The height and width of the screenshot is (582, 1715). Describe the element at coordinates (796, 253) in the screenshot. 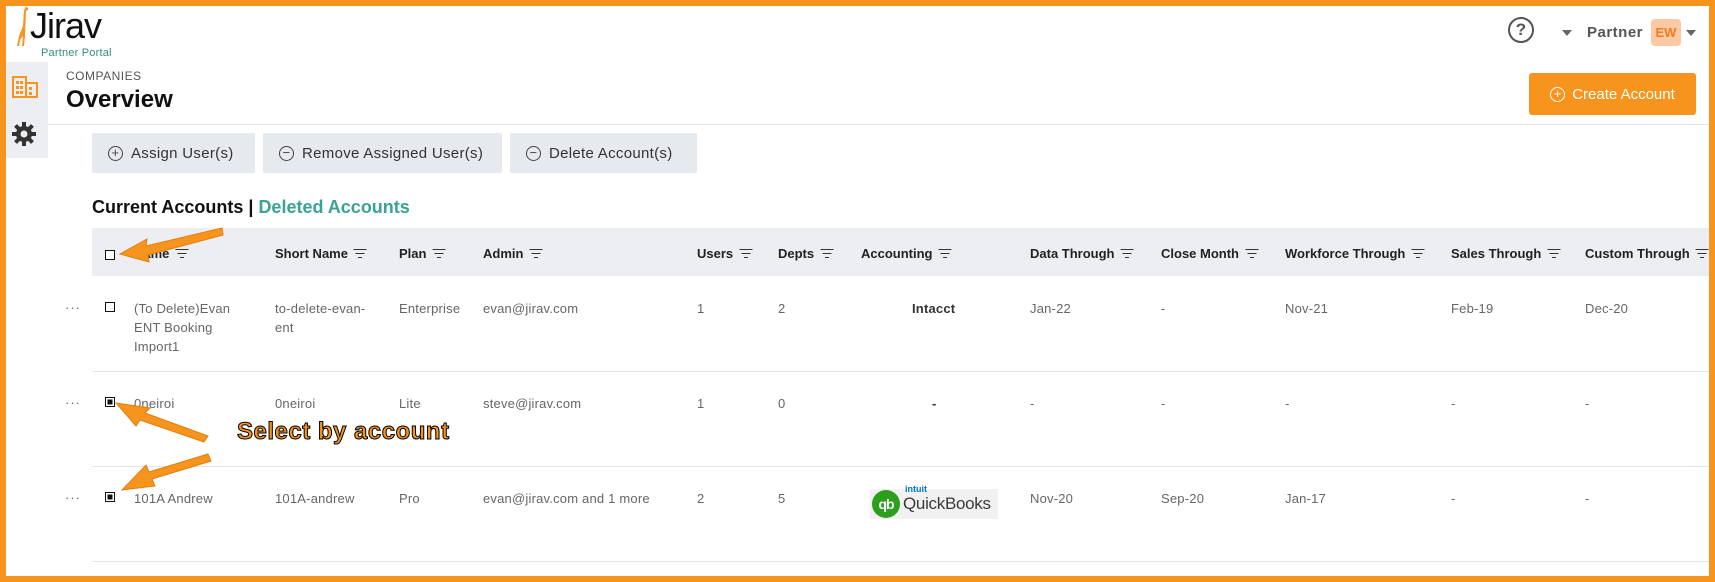

I see `column-label: Depts` at that location.